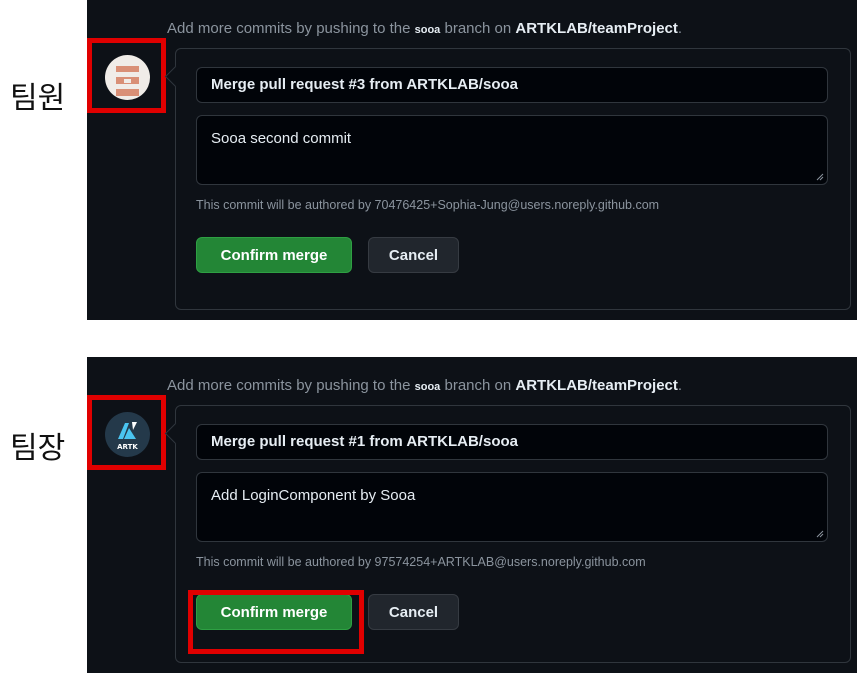  I want to click on commit-message-text: Add LoginComponent by Sooa, so click(313, 495).